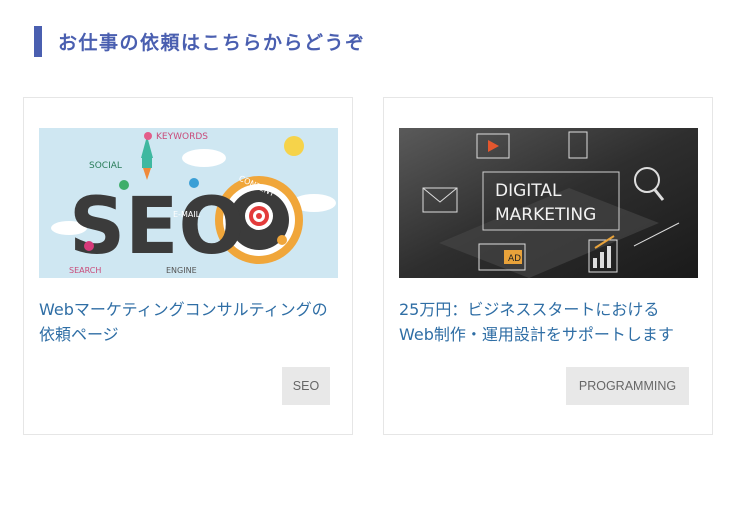  What do you see at coordinates (189, 309) in the screenshot?
I see `card-title-line: Webマーケティングコンサルティングの` at bounding box center [189, 309].